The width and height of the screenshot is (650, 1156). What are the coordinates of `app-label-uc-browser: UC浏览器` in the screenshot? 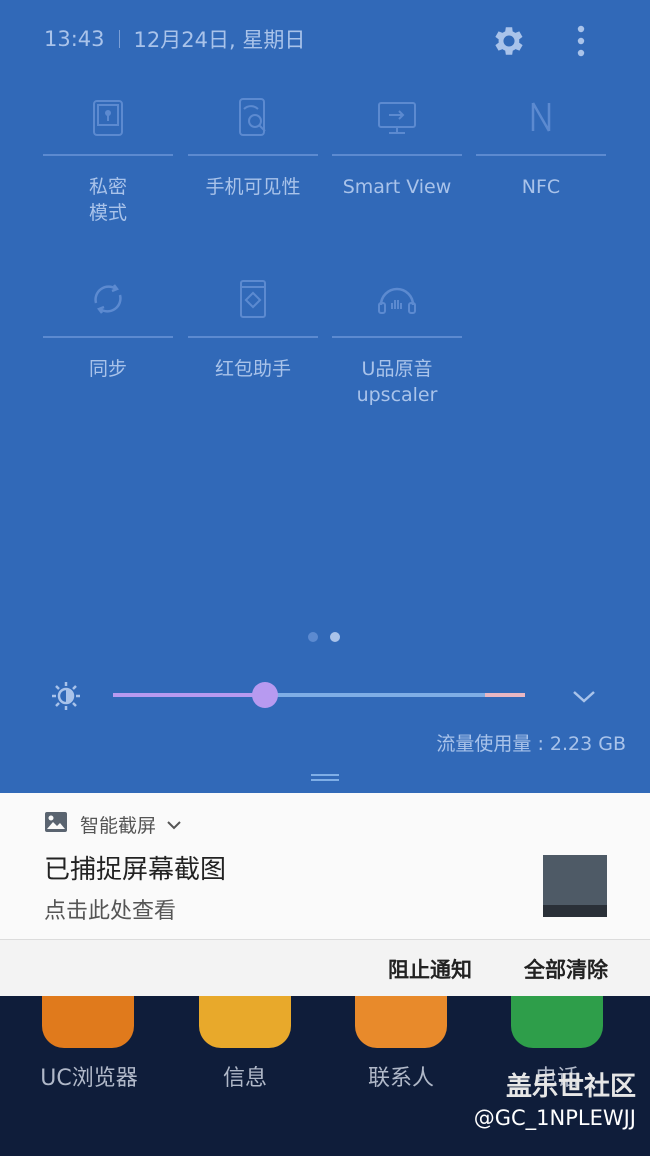 It's located at (89, 1078).